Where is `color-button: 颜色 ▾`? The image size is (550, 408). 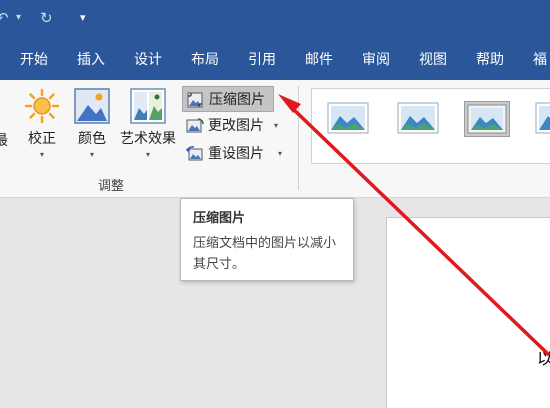
color-button: 颜色 ▾ is located at coordinates (92, 136).